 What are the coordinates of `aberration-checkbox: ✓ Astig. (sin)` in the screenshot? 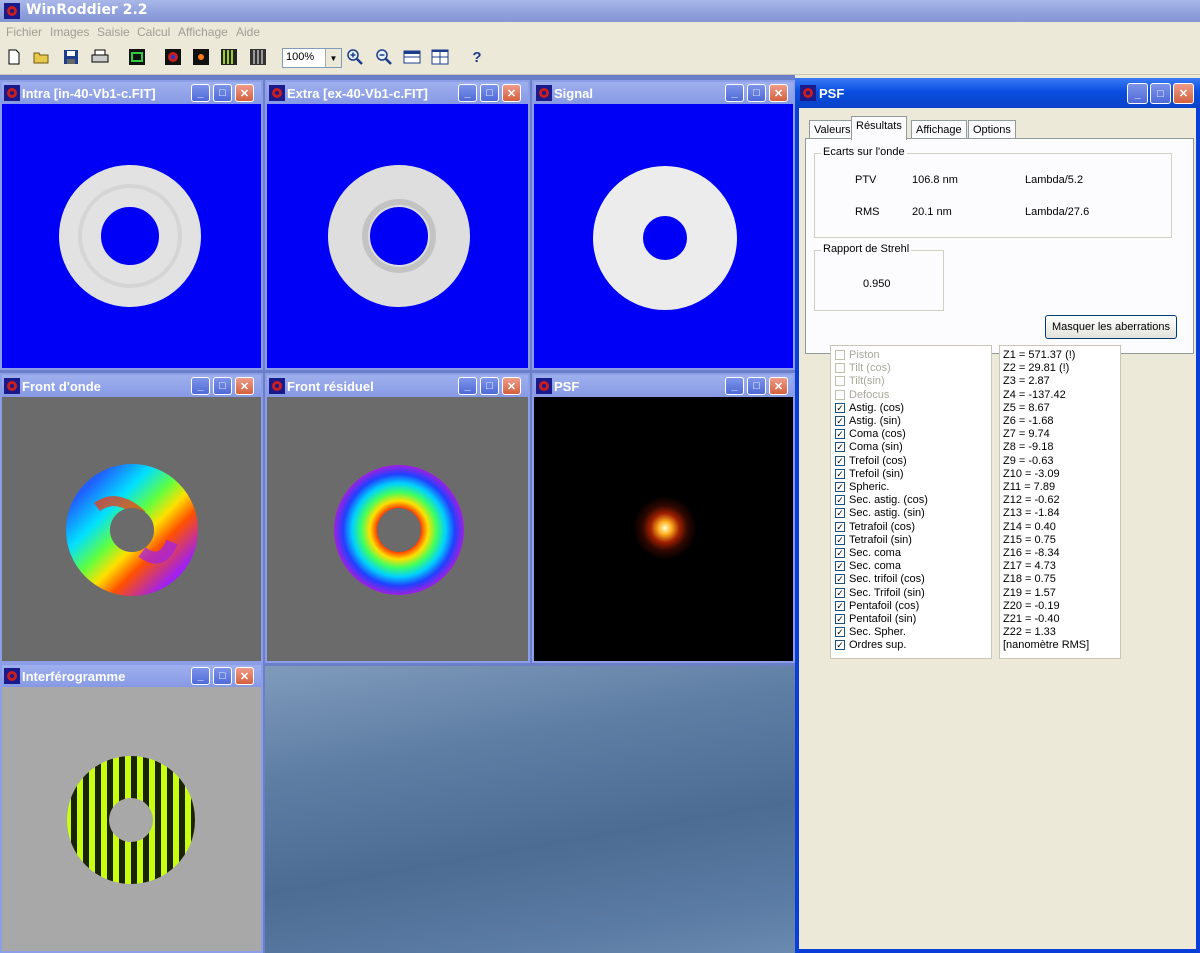 It's located at (925, 421).